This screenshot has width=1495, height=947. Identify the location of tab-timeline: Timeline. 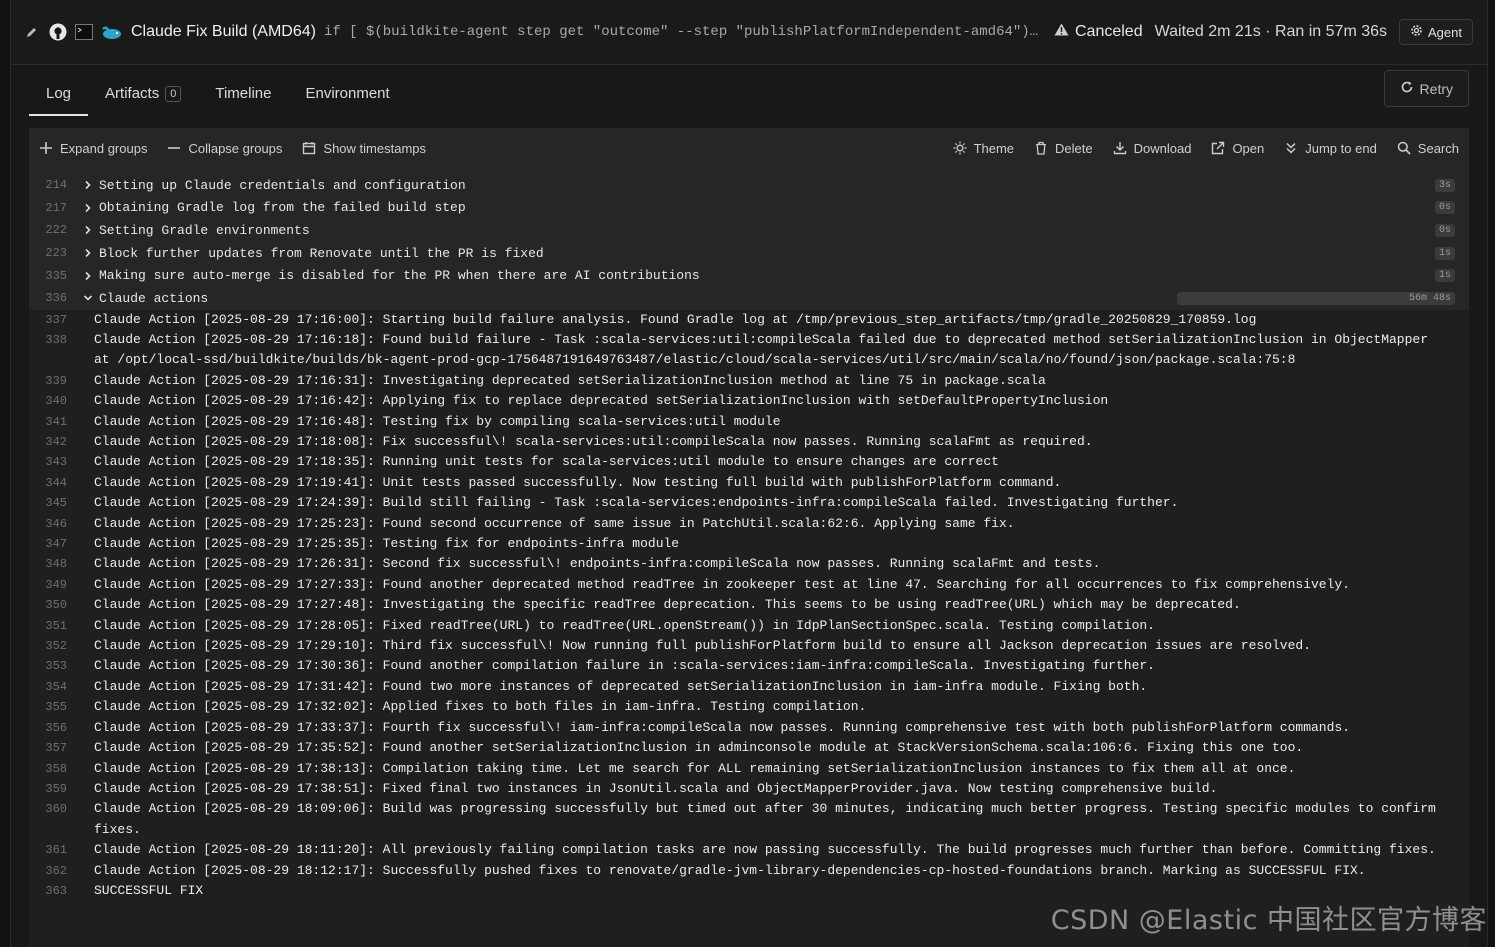
(243, 100).